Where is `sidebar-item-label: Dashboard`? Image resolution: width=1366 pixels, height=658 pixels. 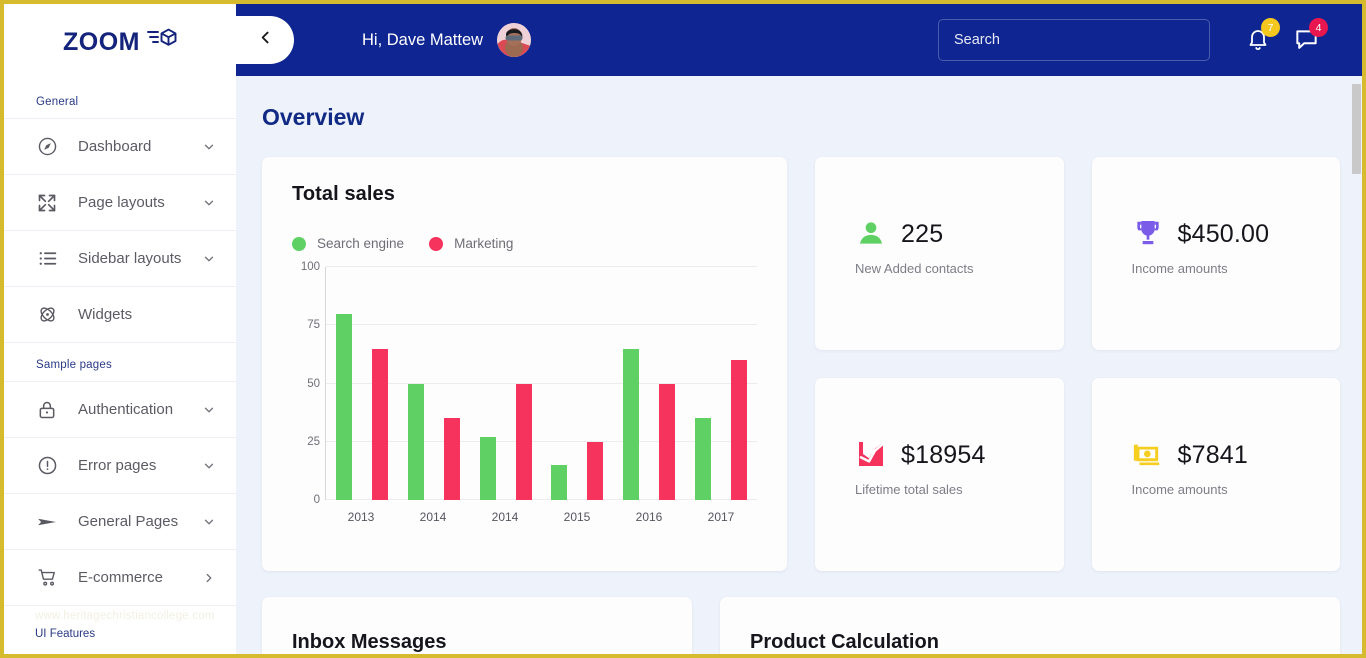
sidebar-item-label: Dashboard is located at coordinates (115, 146).